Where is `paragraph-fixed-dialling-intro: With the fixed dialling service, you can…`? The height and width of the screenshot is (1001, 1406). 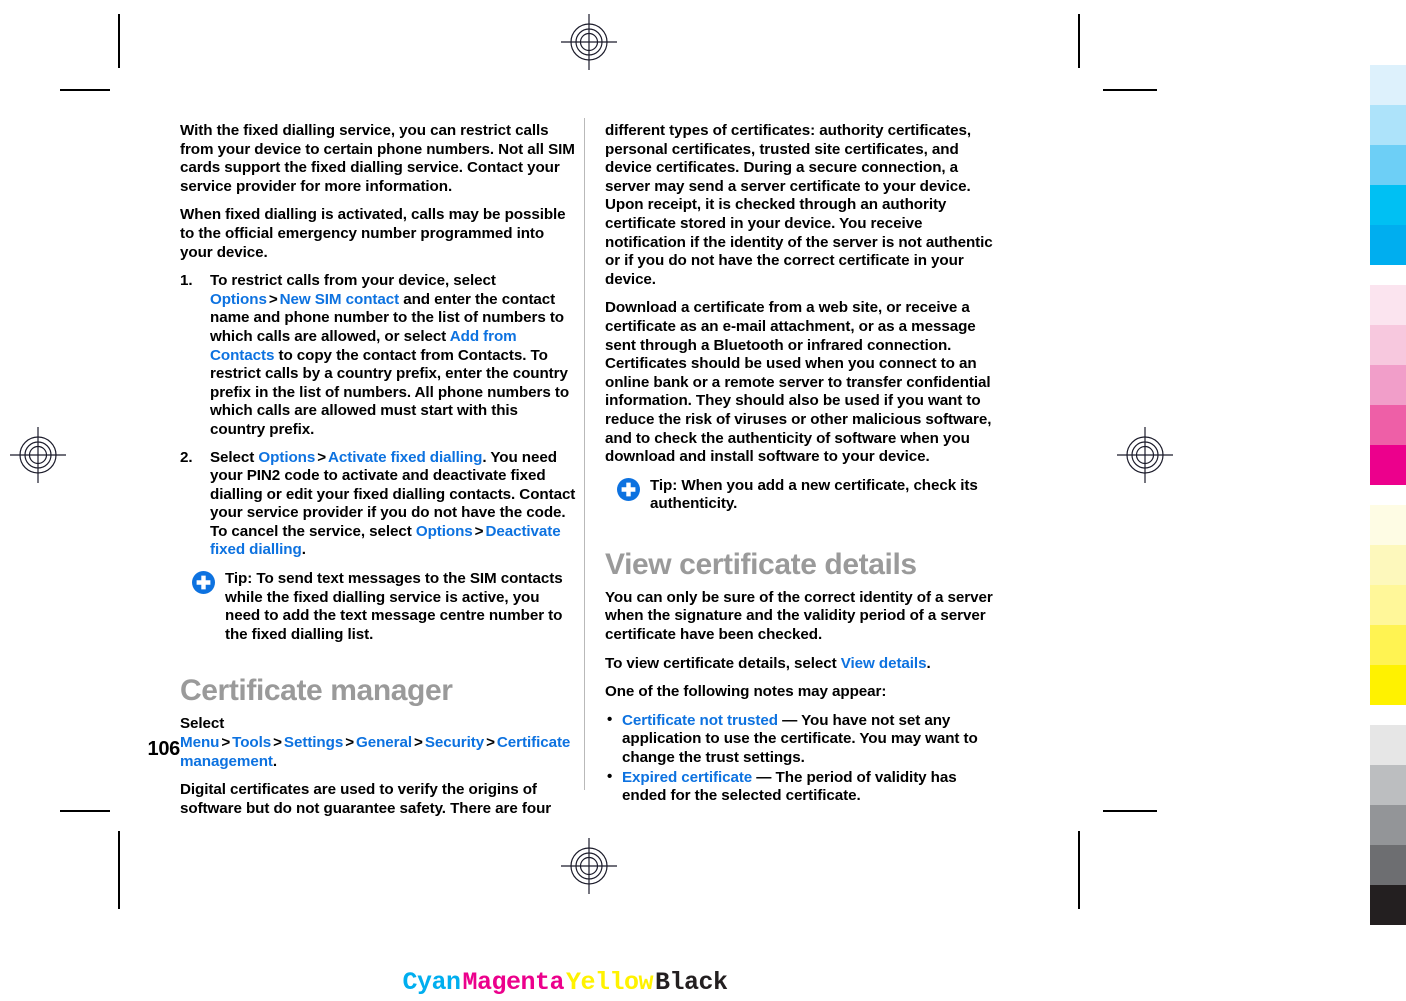 paragraph-fixed-dialling-intro: With the fixed dialling service, you can… is located at coordinates (377, 158).